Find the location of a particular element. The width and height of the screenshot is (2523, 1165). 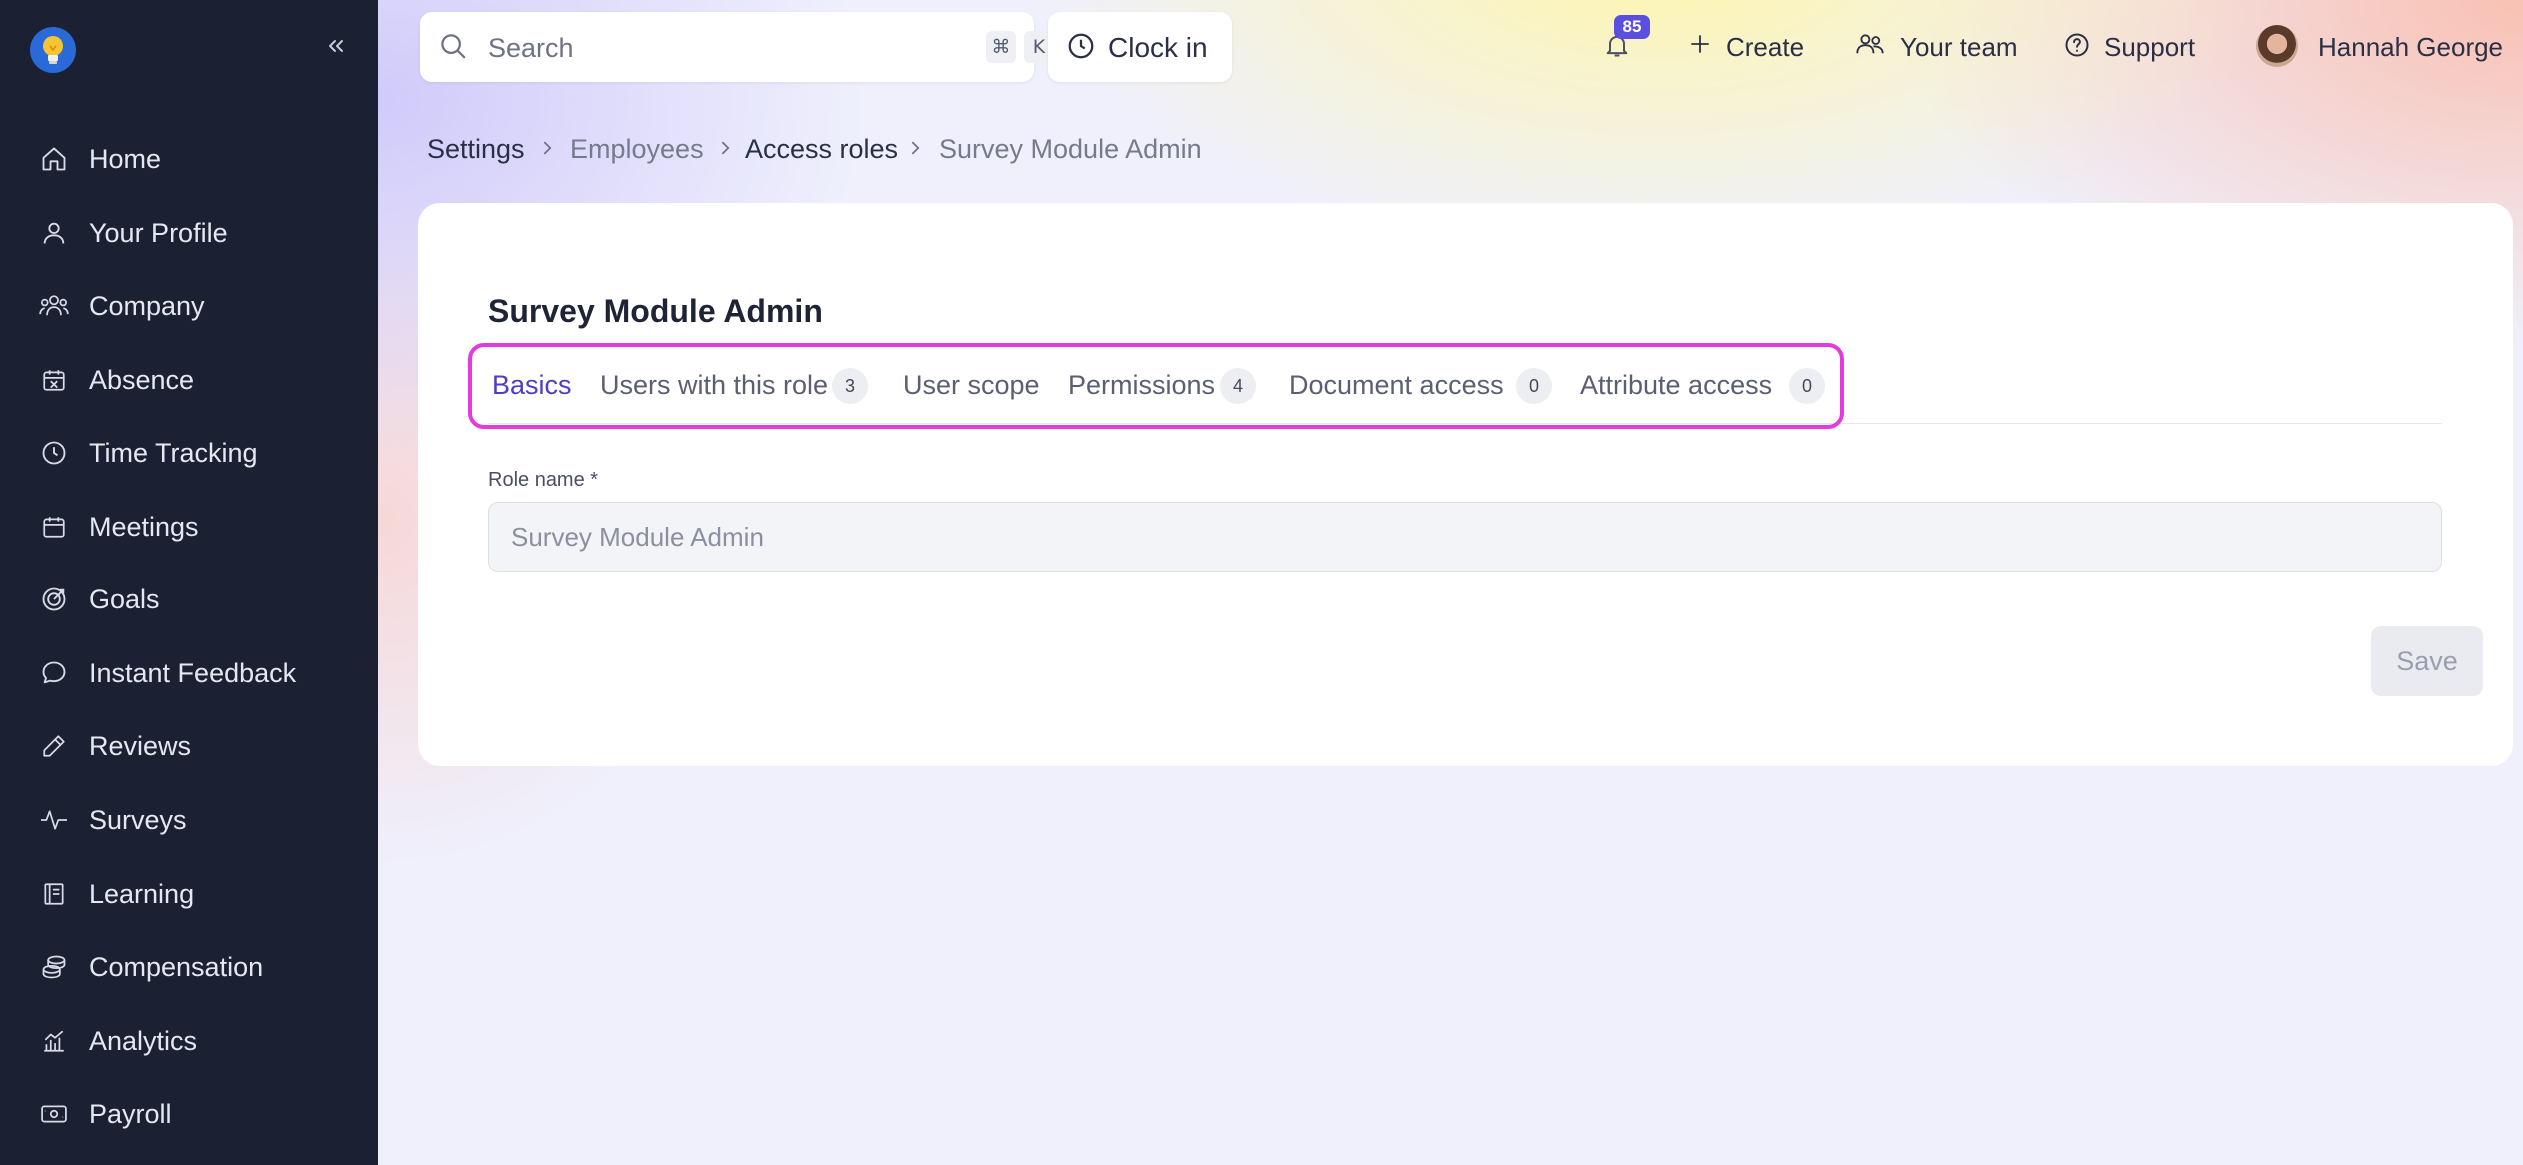

sidebar-item-meetings: Meetings is located at coordinates (189, 526).